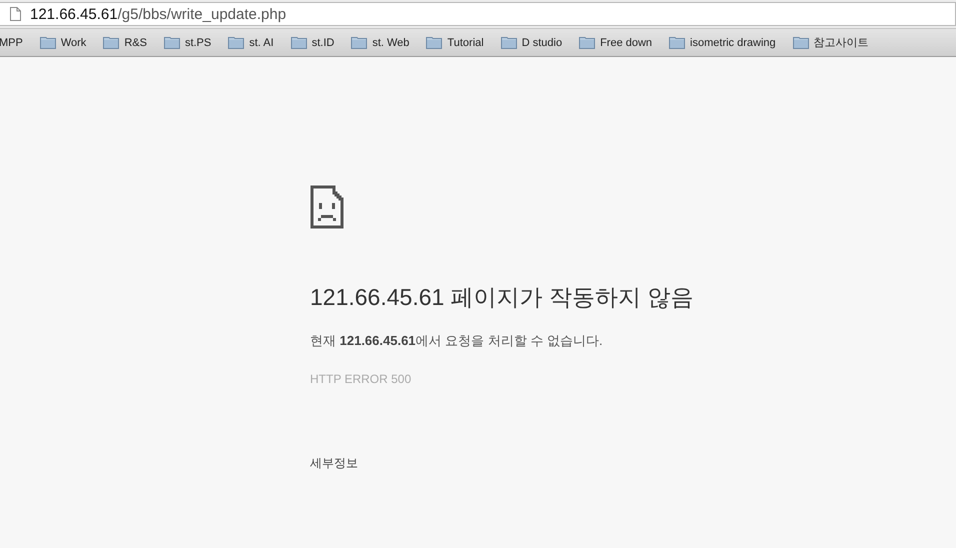 This screenshot has width=956, height=548. What do you see at coordinates (188, 42) in the screenshot?
I see `bookmark-folder: st.PS` at bounding box center [188, 42].